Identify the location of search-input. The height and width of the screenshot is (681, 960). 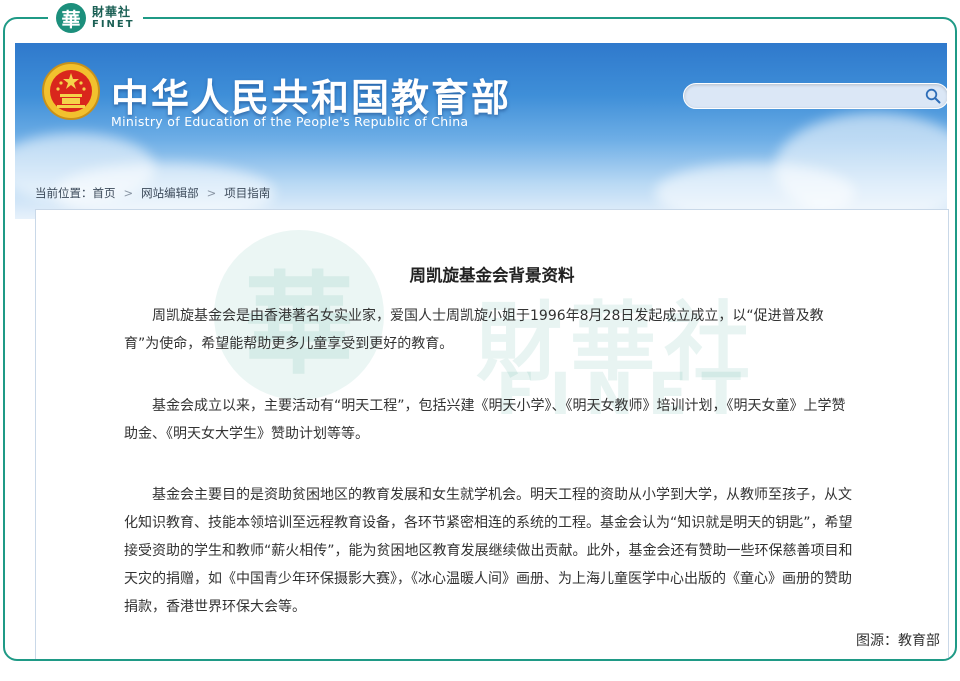
(806, 96).